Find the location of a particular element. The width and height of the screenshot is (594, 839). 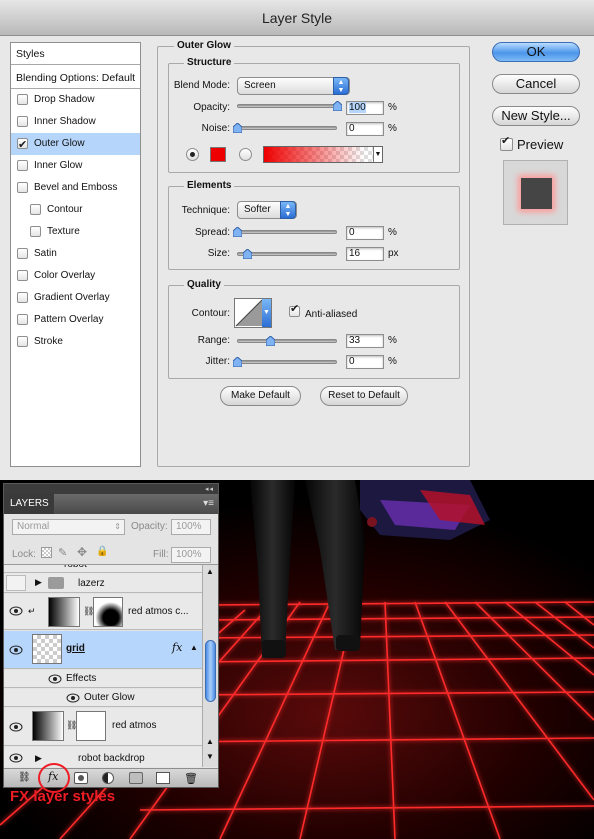

size-input: 16 is located at coordinates (365, 254).